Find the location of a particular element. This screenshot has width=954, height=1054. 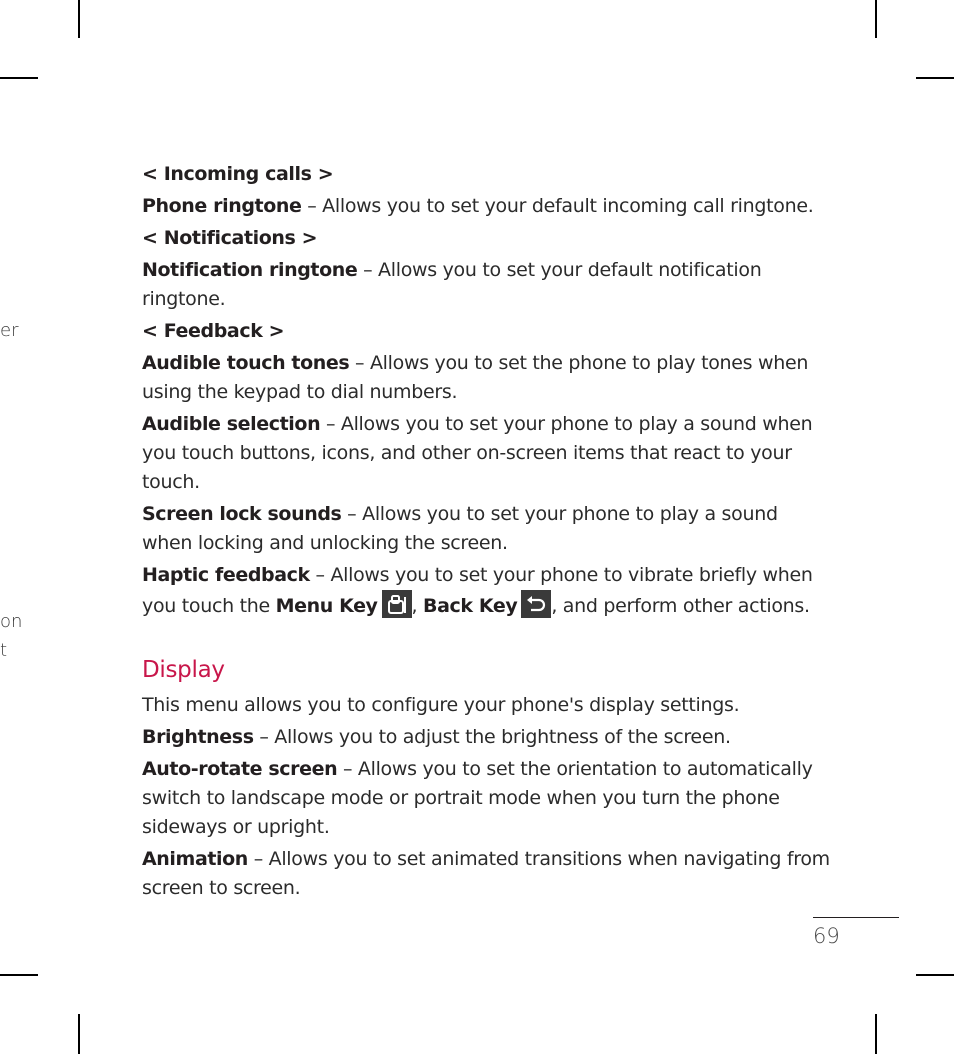

crop-mark-top-right-horizontal is located at coordinates (935, 78).